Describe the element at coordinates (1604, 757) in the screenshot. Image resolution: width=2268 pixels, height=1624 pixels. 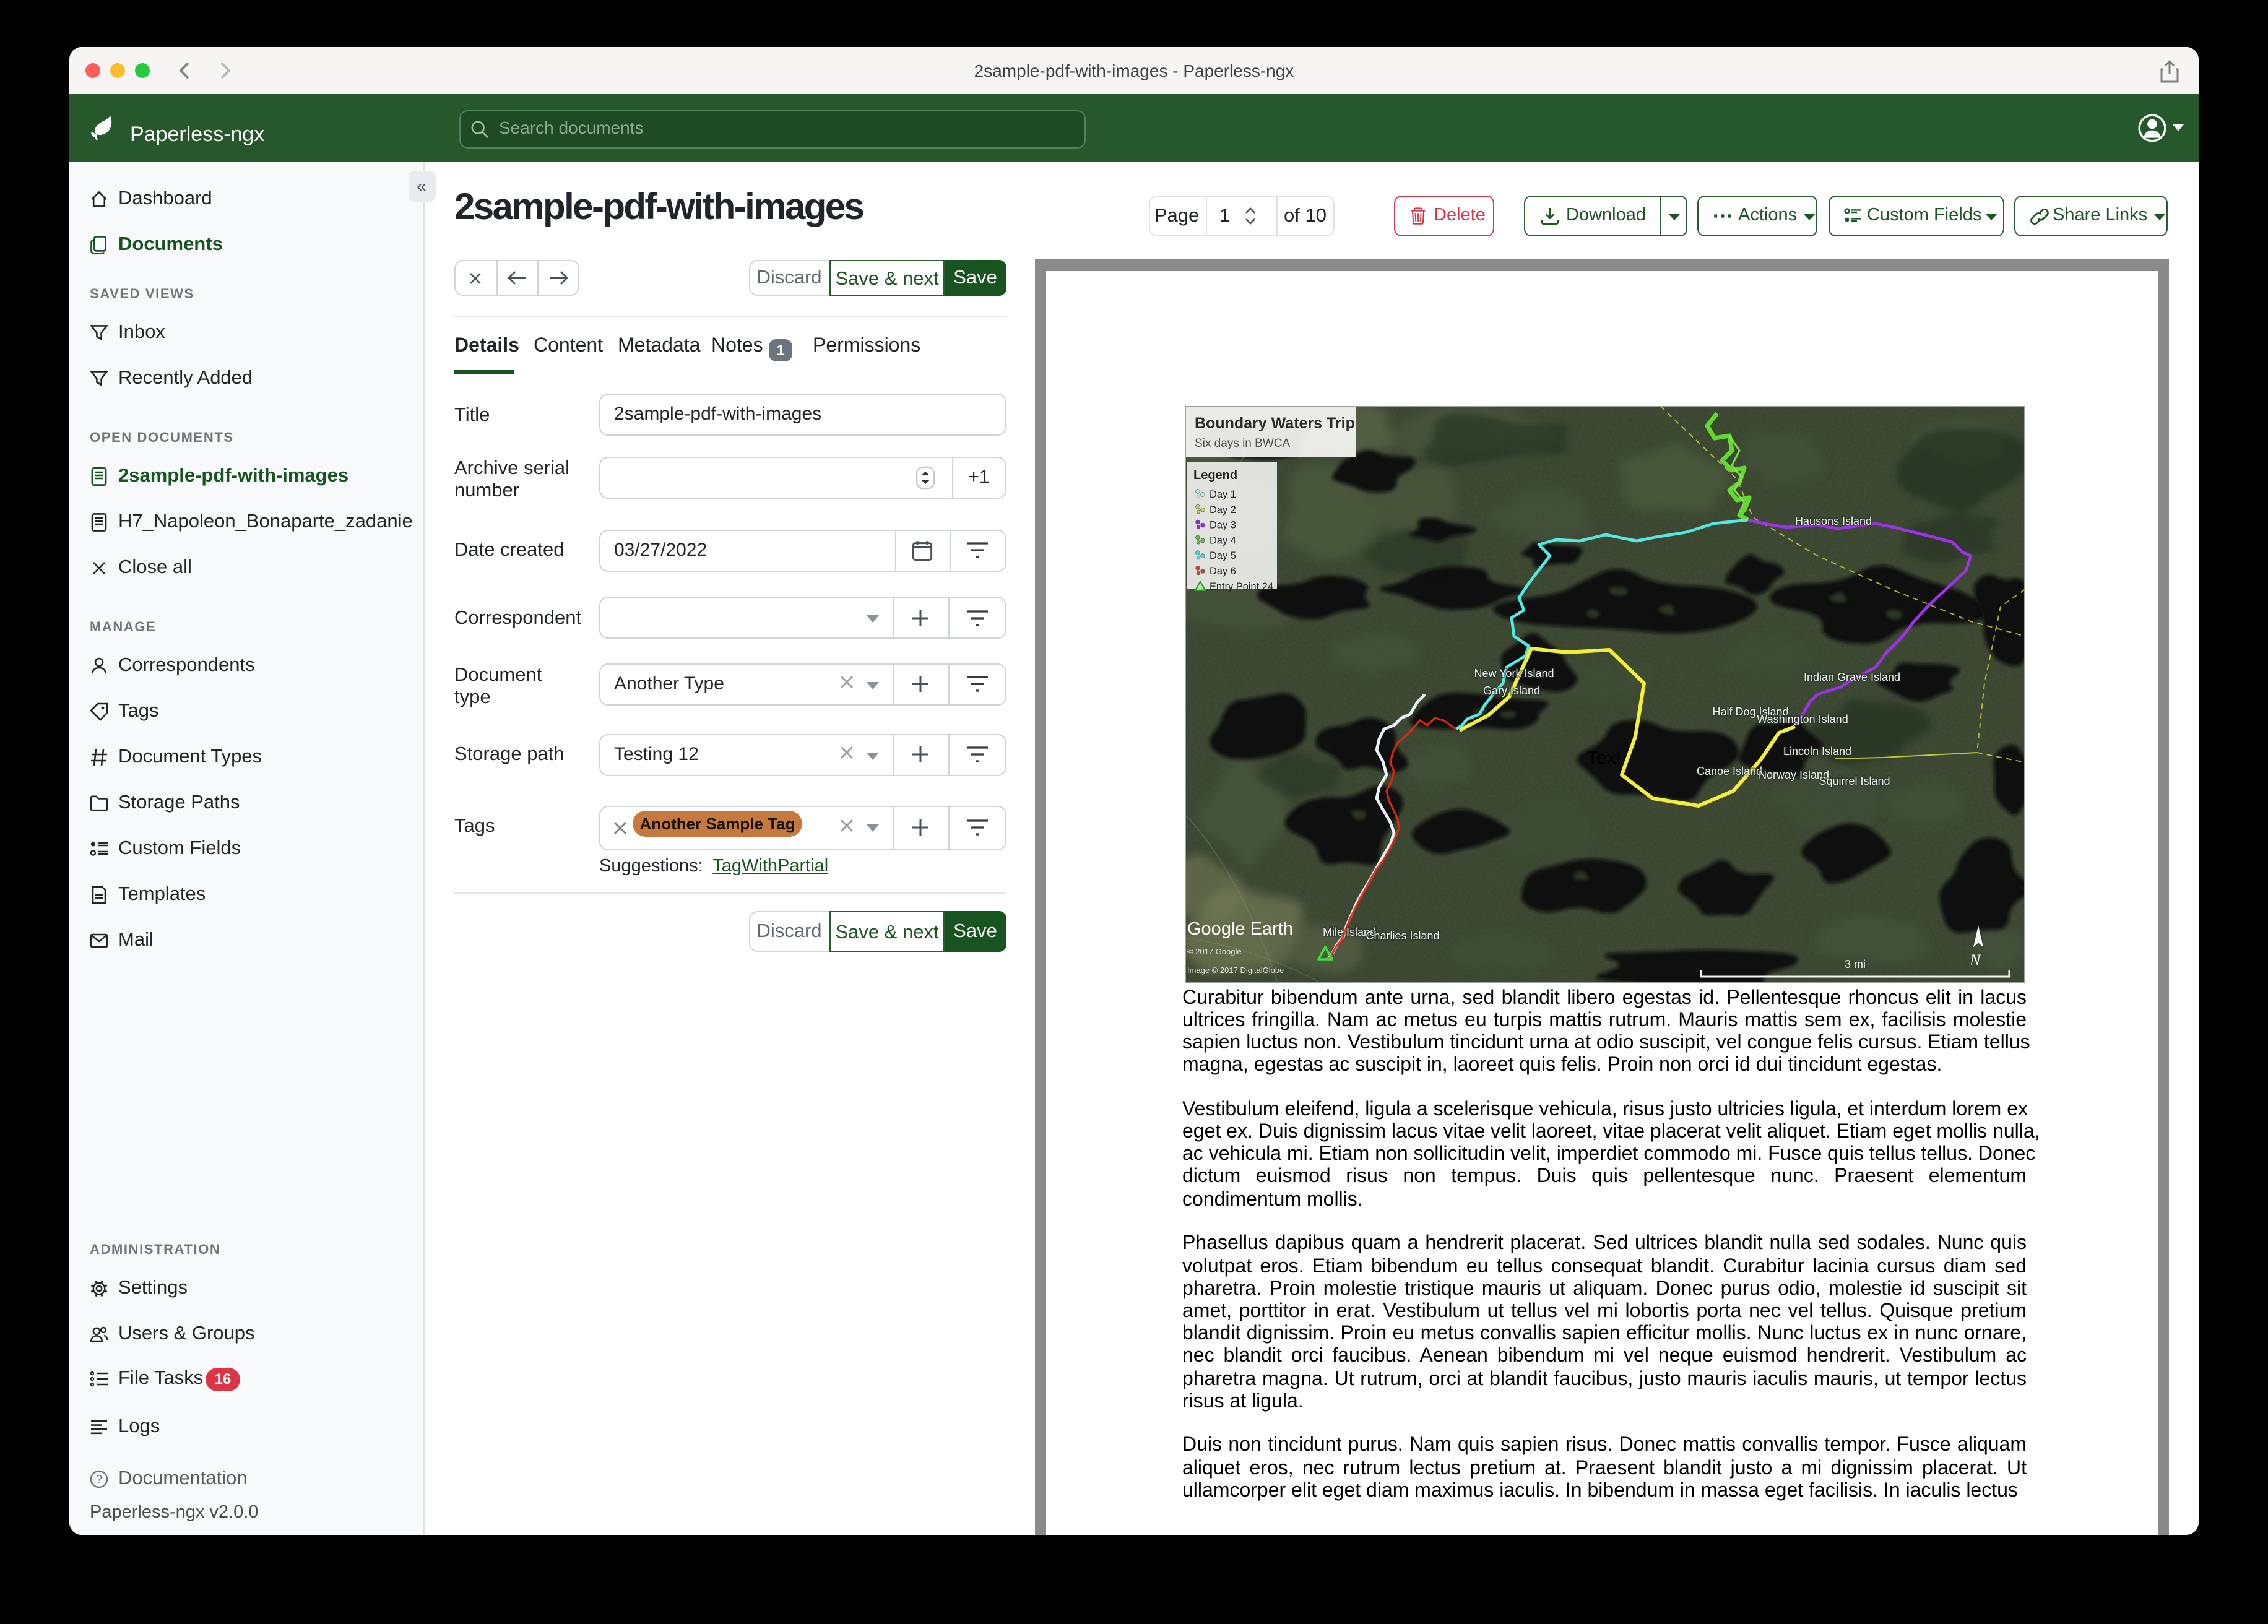
I see `svg-text: Text` at that location.